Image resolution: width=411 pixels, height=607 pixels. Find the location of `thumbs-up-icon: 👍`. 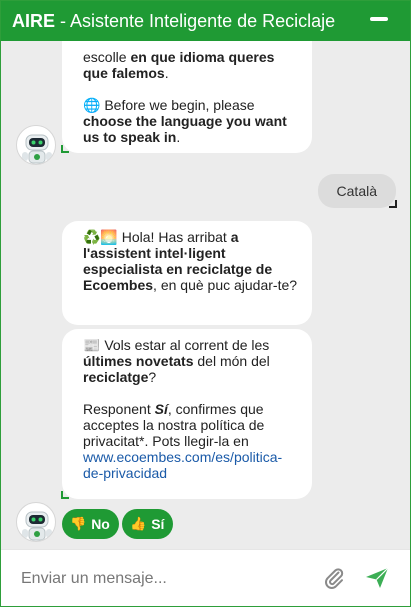

thumbs-up-icon: 👍 is located at coordinates (138, 523).